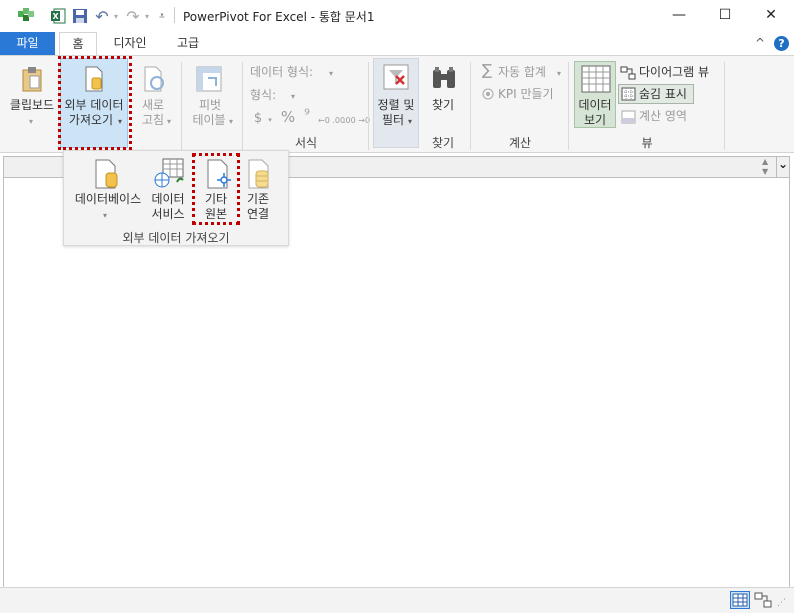 This screenshot has width=794, height=613. I want to click on increase-decimal-button: ←0 .00, so click(331, 120).